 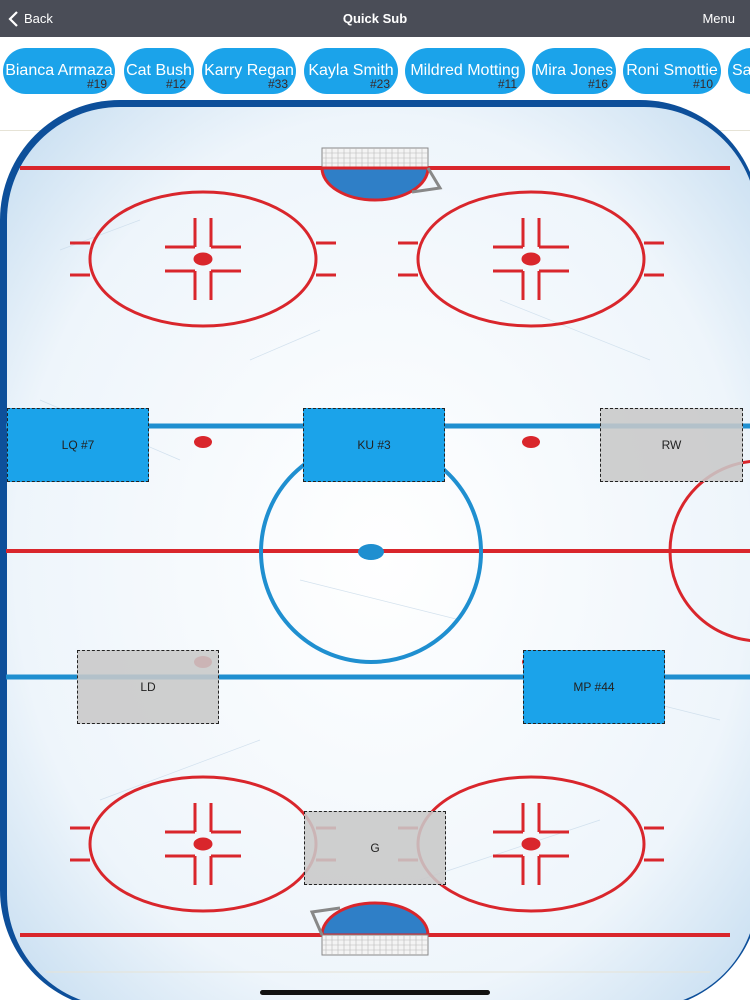 What do you see at coordinates (718, 18) in the screenshot?
I see `menu-button: Menu` at bounding box center [718, 18].